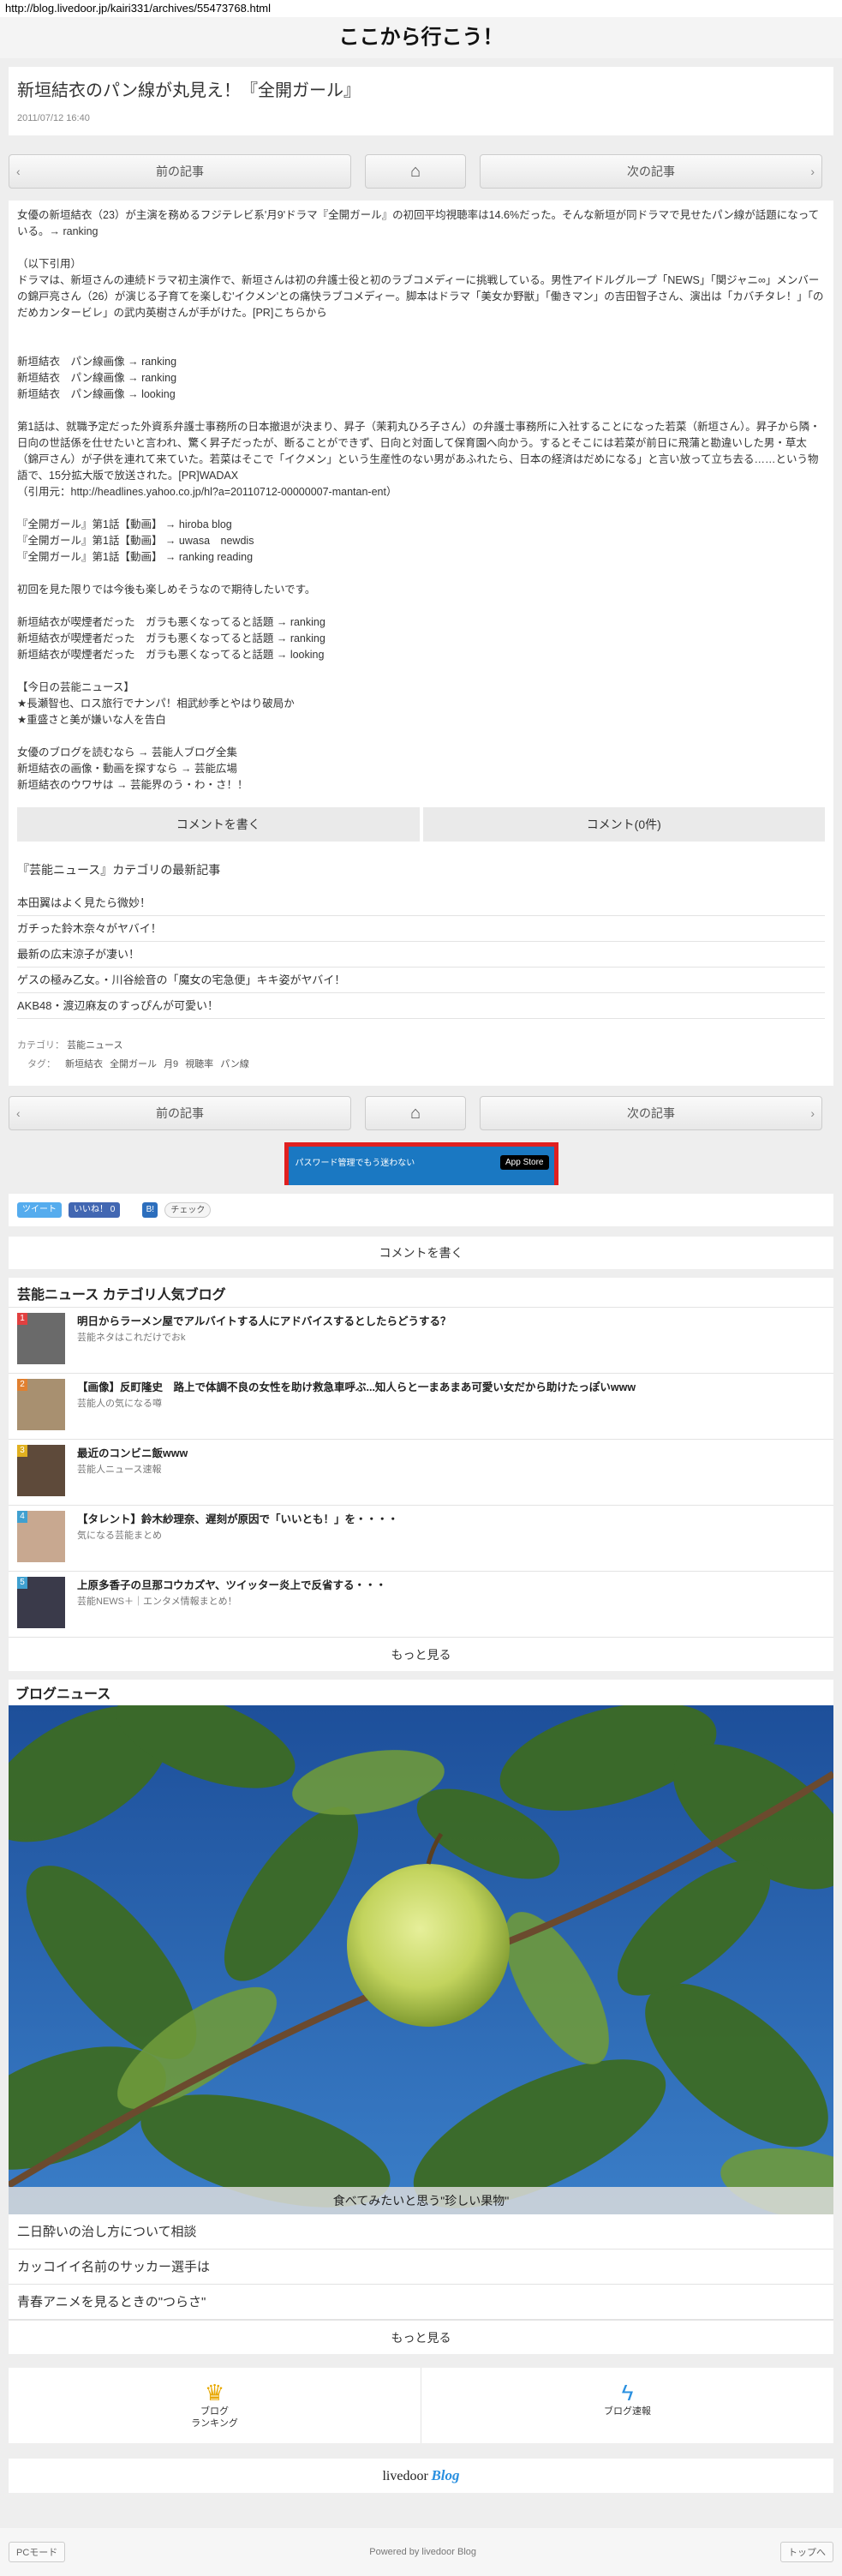 This screenshot has width=842, height=2576. I want to click on tag-link: パン線, so click(234, 1064).